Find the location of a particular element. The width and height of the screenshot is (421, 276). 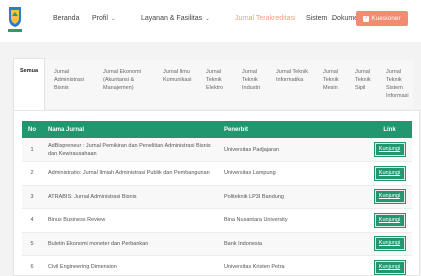

kuesioner-button: ✓ Kuesioner is located at coordinates (382, 18).